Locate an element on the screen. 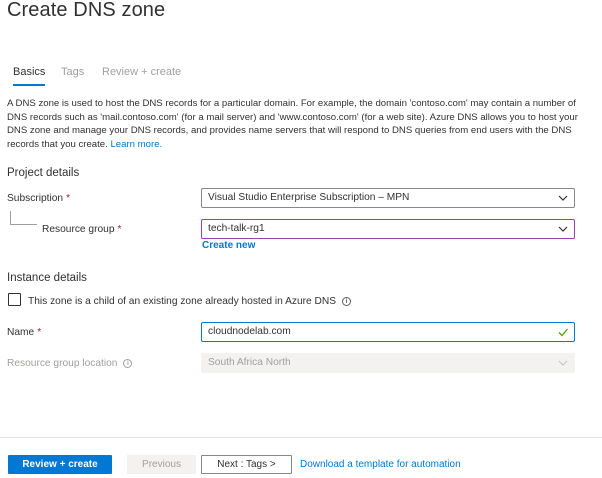 This screenshot has height=478, width=602. active-tab-indicator is located at coordinates (29, 85).